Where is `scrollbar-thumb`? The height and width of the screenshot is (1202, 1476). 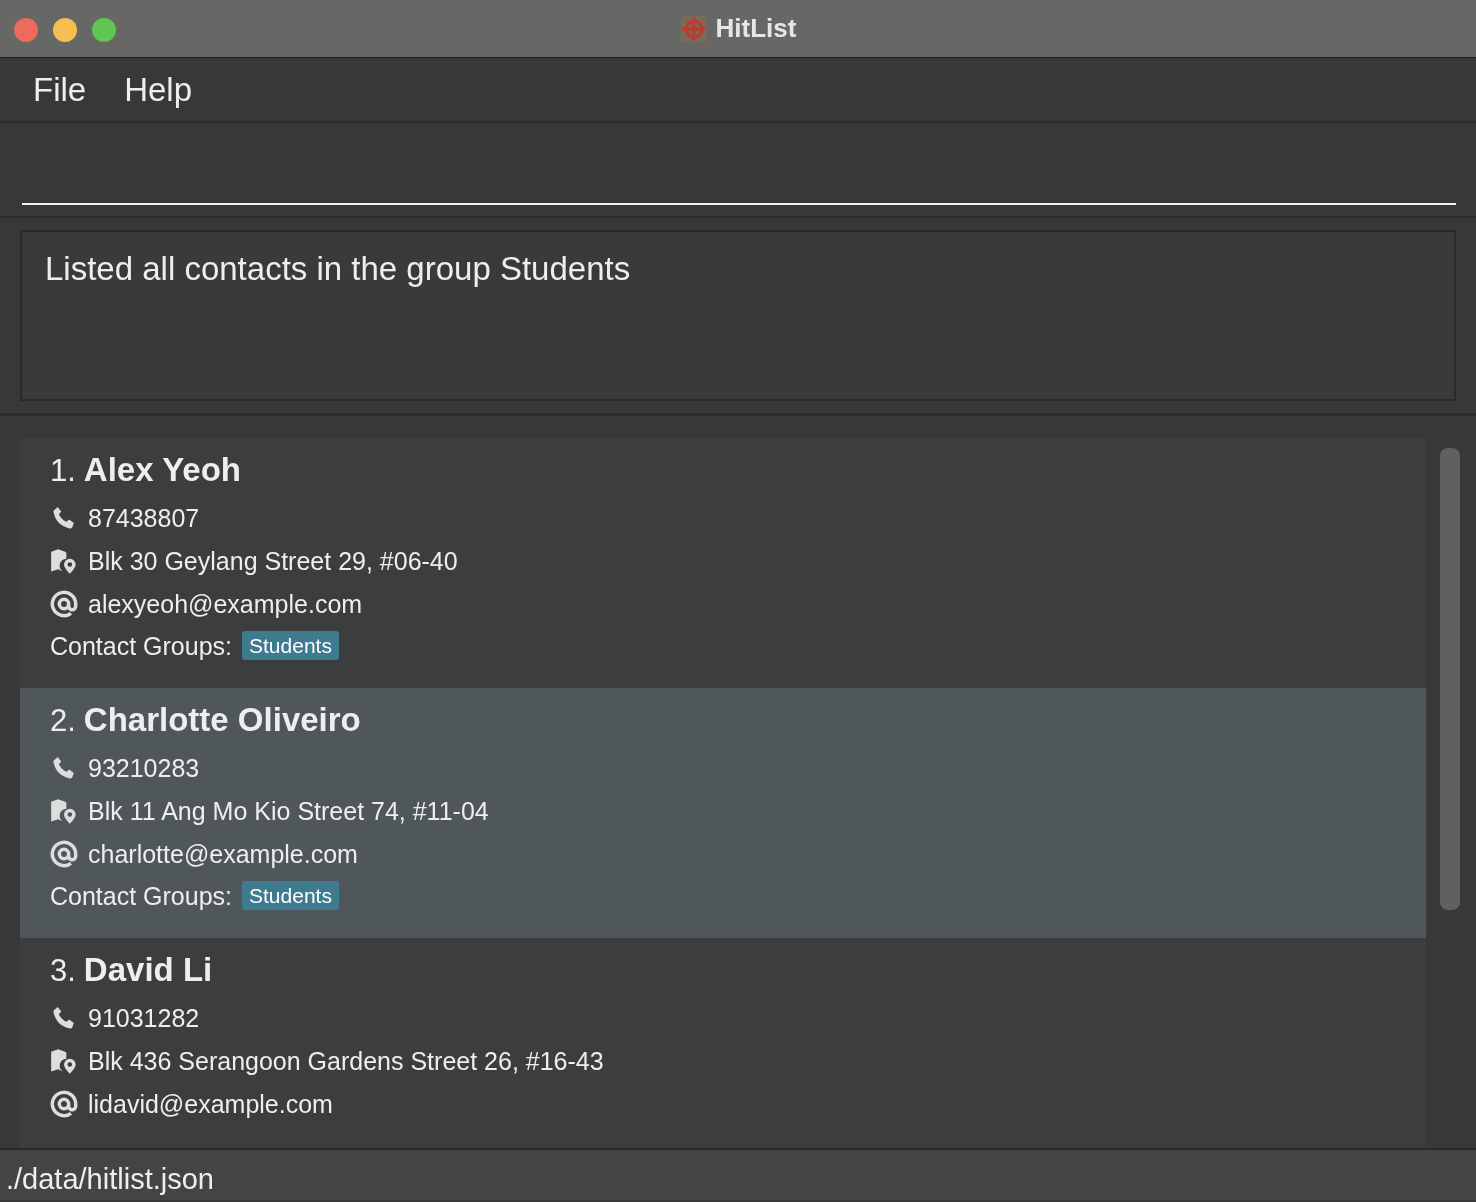 scrollbar-thumb is located at coordinates (1450, 679).